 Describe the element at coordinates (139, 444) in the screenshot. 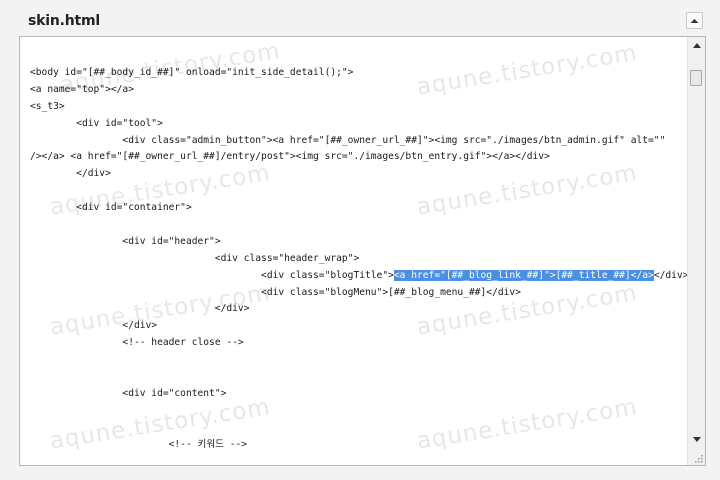

I see `code-text: <!-- 키워드 -->` at that location.